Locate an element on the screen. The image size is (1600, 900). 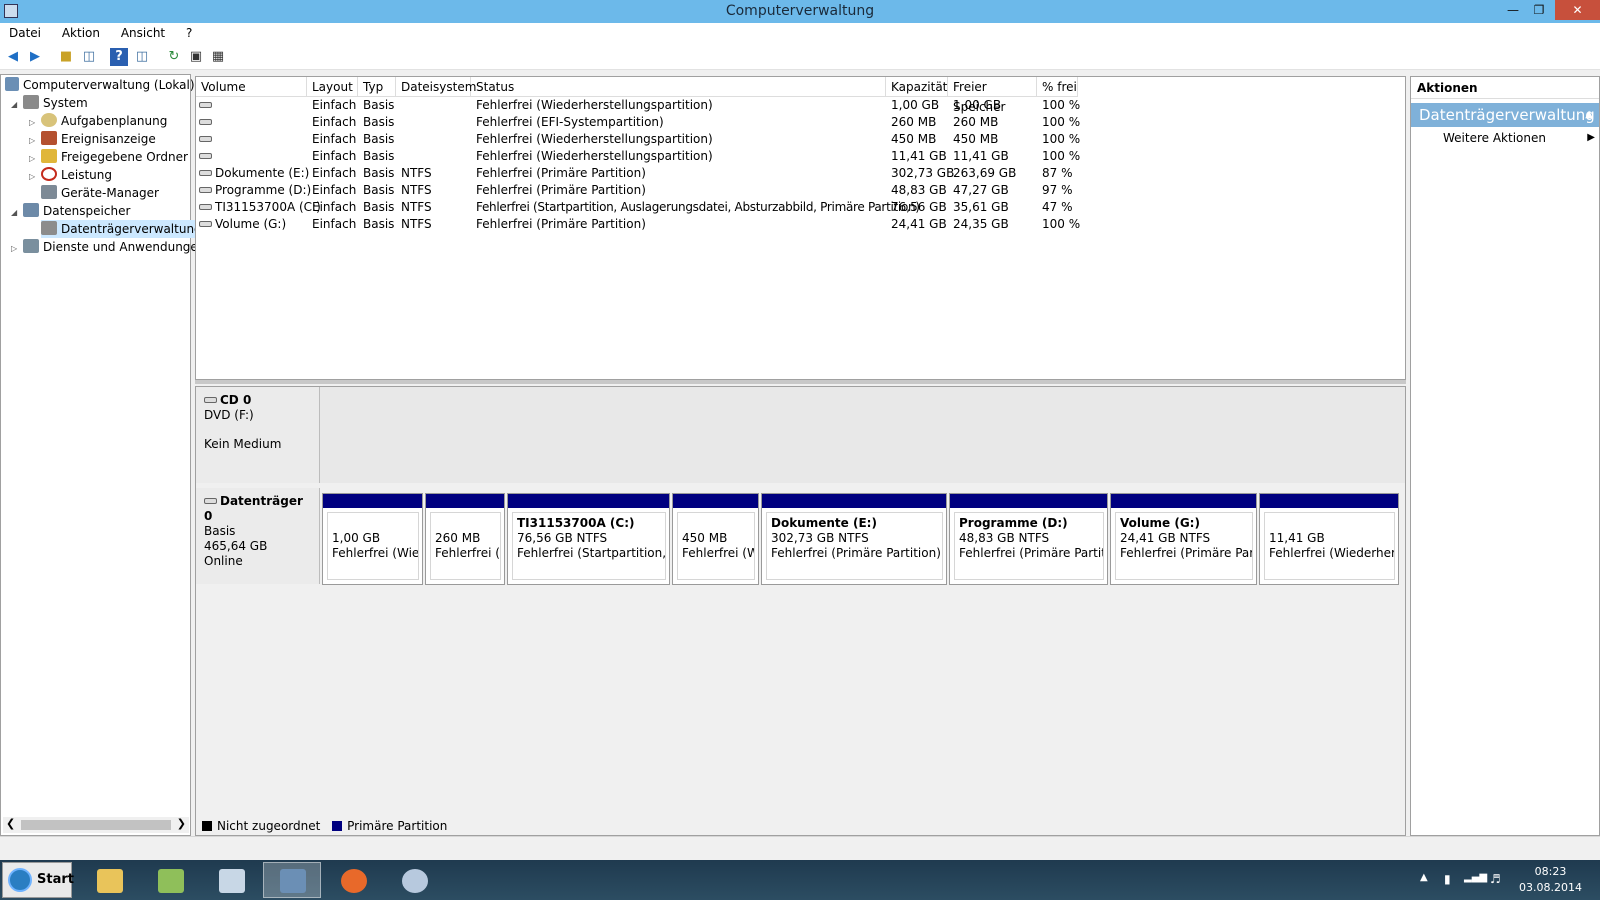
tray-overflow-icon: ▲ is located at coordinates (1424, 877).